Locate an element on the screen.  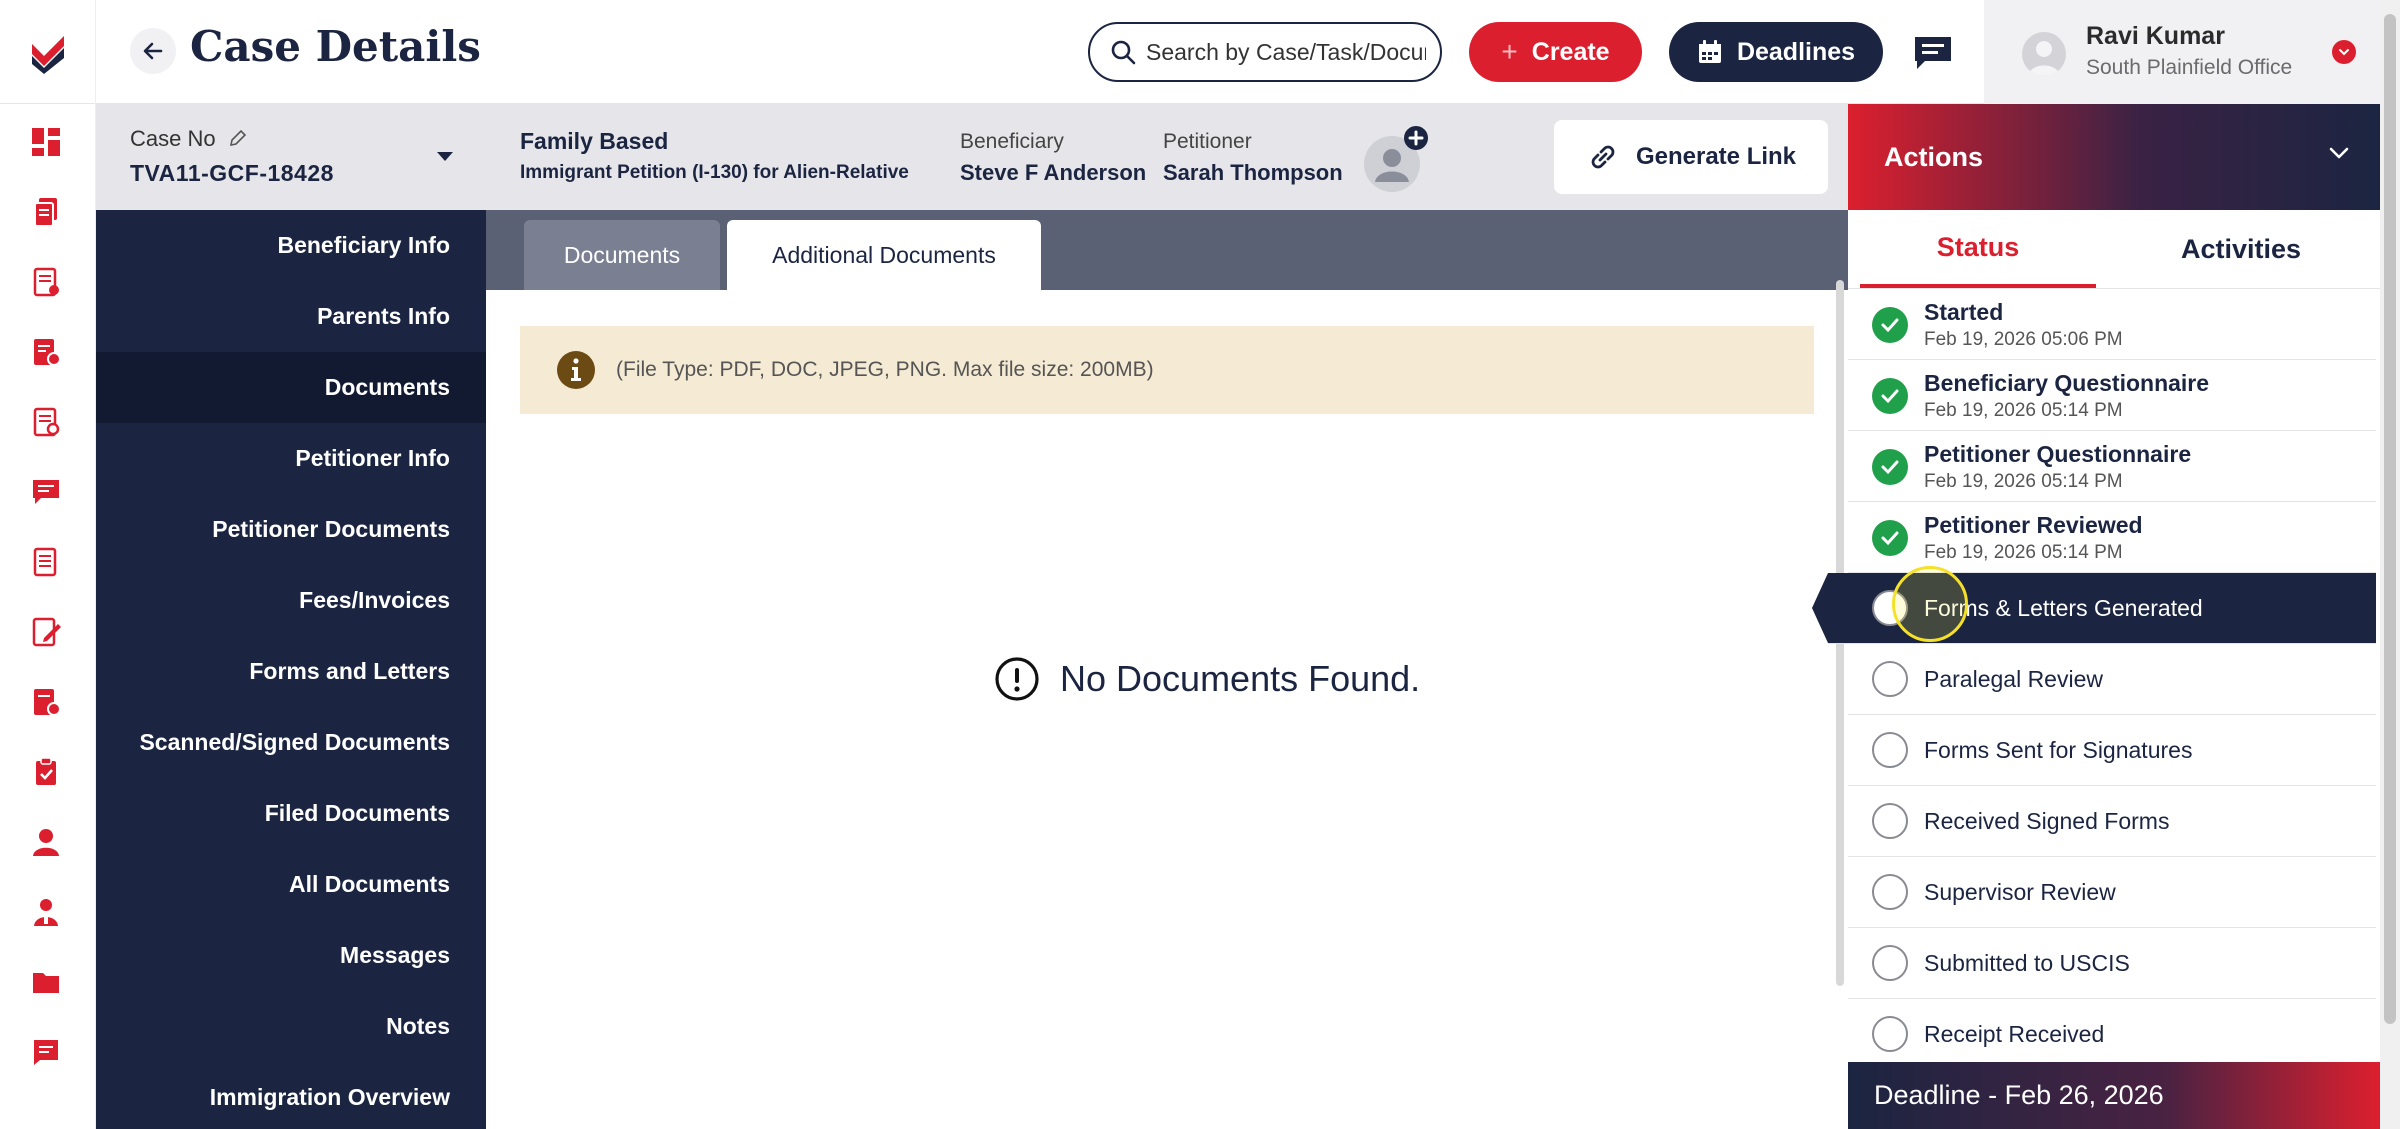
pencil-icon is located at coordinates (238, 138).